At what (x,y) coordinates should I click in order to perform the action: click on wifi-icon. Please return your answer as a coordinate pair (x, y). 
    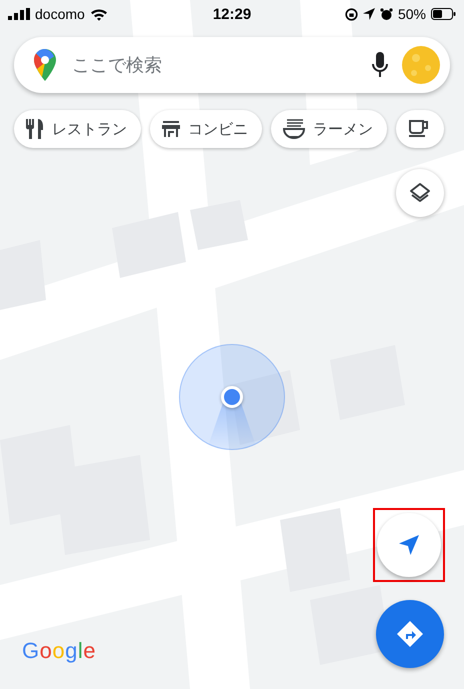
    Looking at the image, I should click on (99, 14).